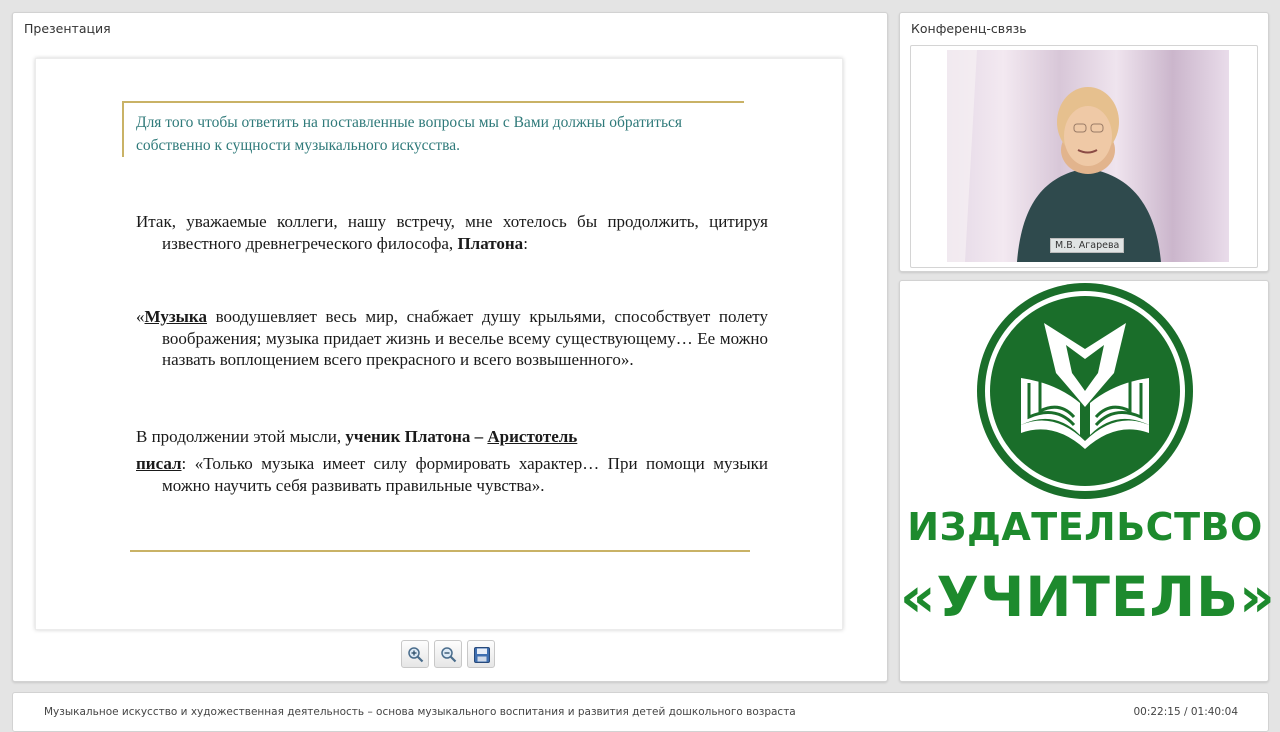  I want to click on save-button, so click(481, 654).